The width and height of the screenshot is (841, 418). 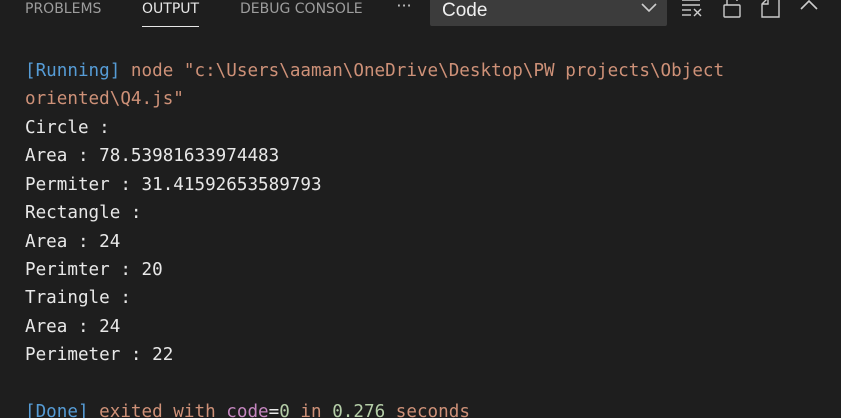 I want to click on done-text: exited with, so click(x=157, y=410).